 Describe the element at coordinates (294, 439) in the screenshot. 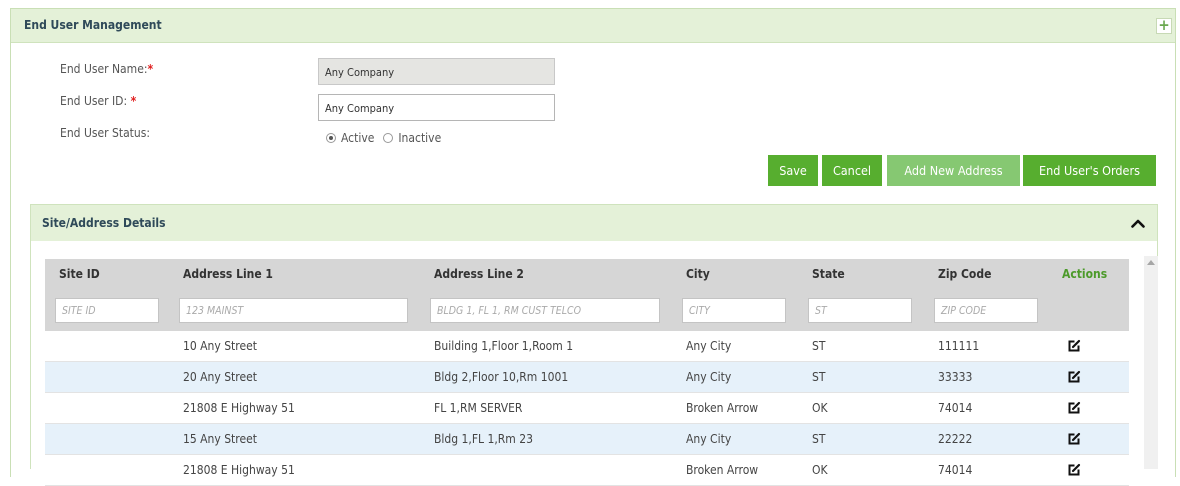

I see `address-line-1-cell: 15 Any Street` at that location.